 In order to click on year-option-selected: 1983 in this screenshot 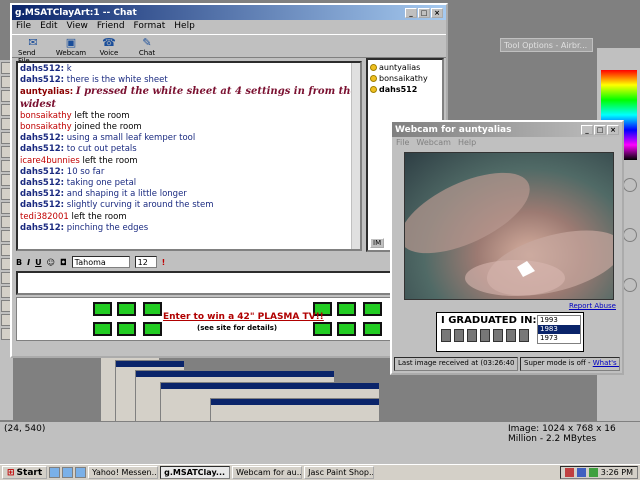, I will do `click(559, 329)`.